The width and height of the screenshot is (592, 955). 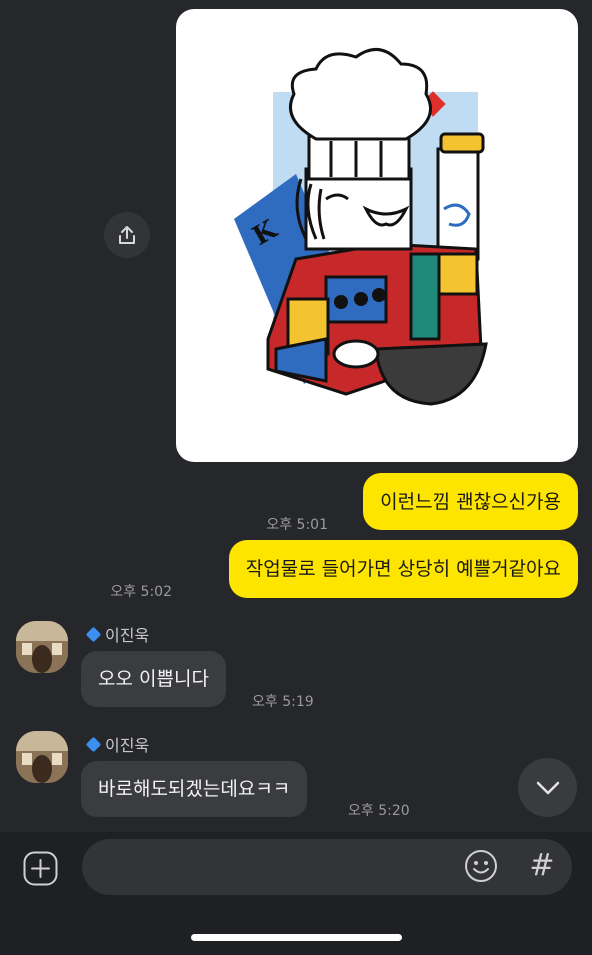 I want to click on chevron-down-icon, so click(x=547, y=787).